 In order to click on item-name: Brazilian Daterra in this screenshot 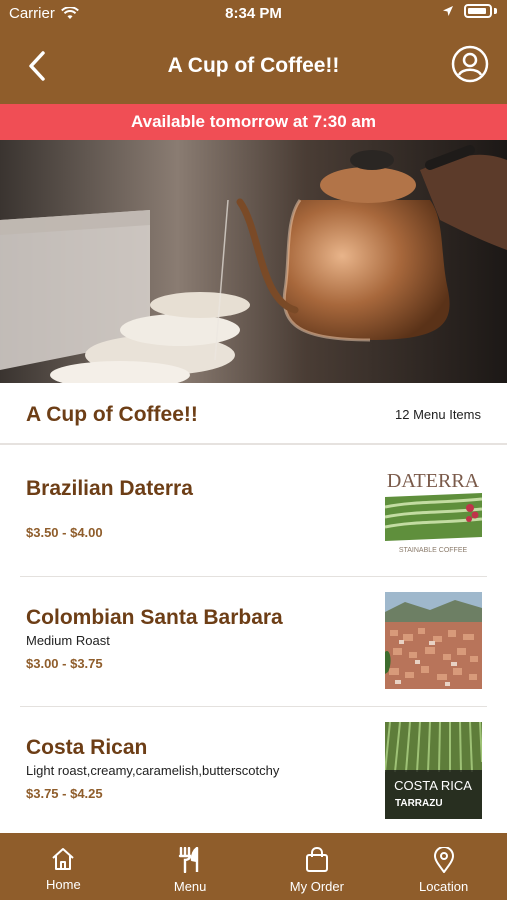, I will do `click(109, 488)`.